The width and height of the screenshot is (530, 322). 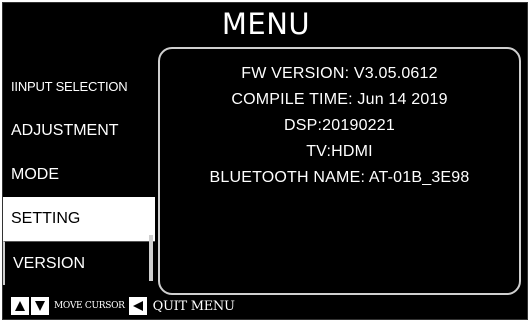 I want to click on footer-hints: MOVE CURSOR QUIT MENU, so click(x=123, y=306).